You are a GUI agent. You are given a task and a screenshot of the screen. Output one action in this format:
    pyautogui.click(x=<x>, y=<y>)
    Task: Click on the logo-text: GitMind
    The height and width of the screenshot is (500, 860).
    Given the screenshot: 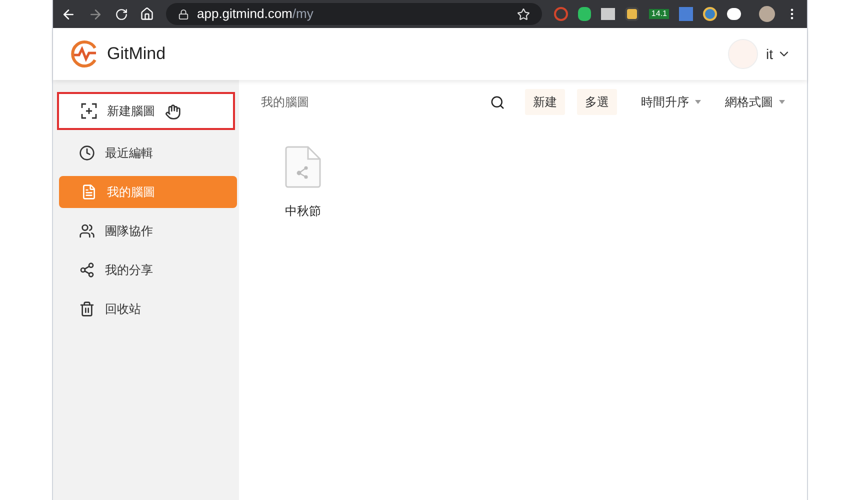 What is the action you would take?
    pyautogui.click(x=136, y=54)
    